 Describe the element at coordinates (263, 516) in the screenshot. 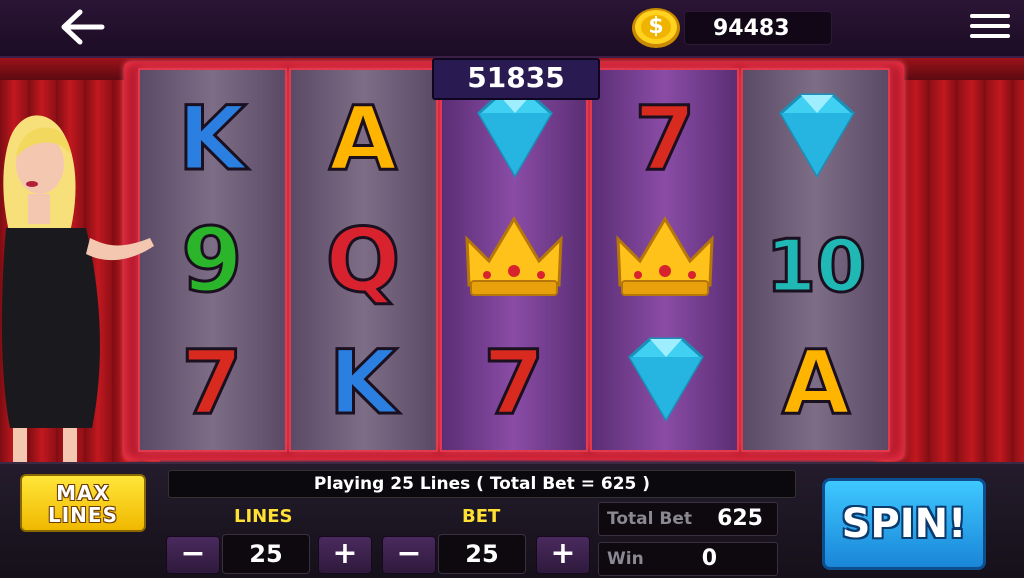

I see `lines-label: LINES` at that location.